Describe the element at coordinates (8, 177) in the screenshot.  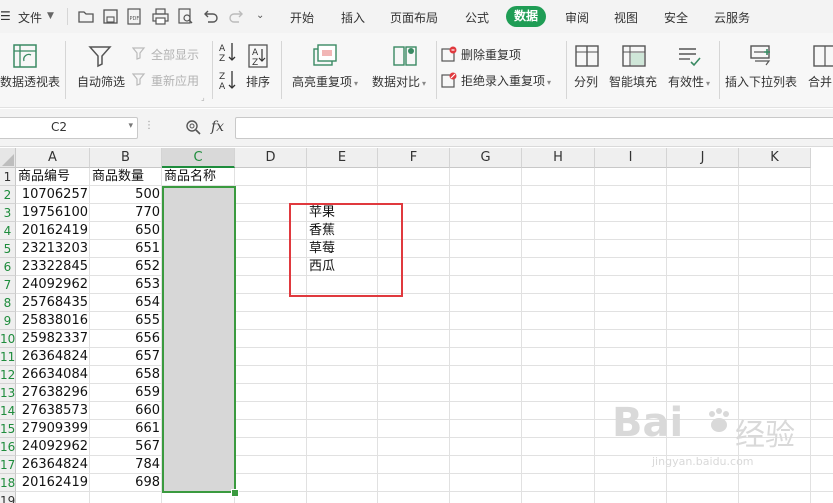
I see `row-header-1: 1` at that location.